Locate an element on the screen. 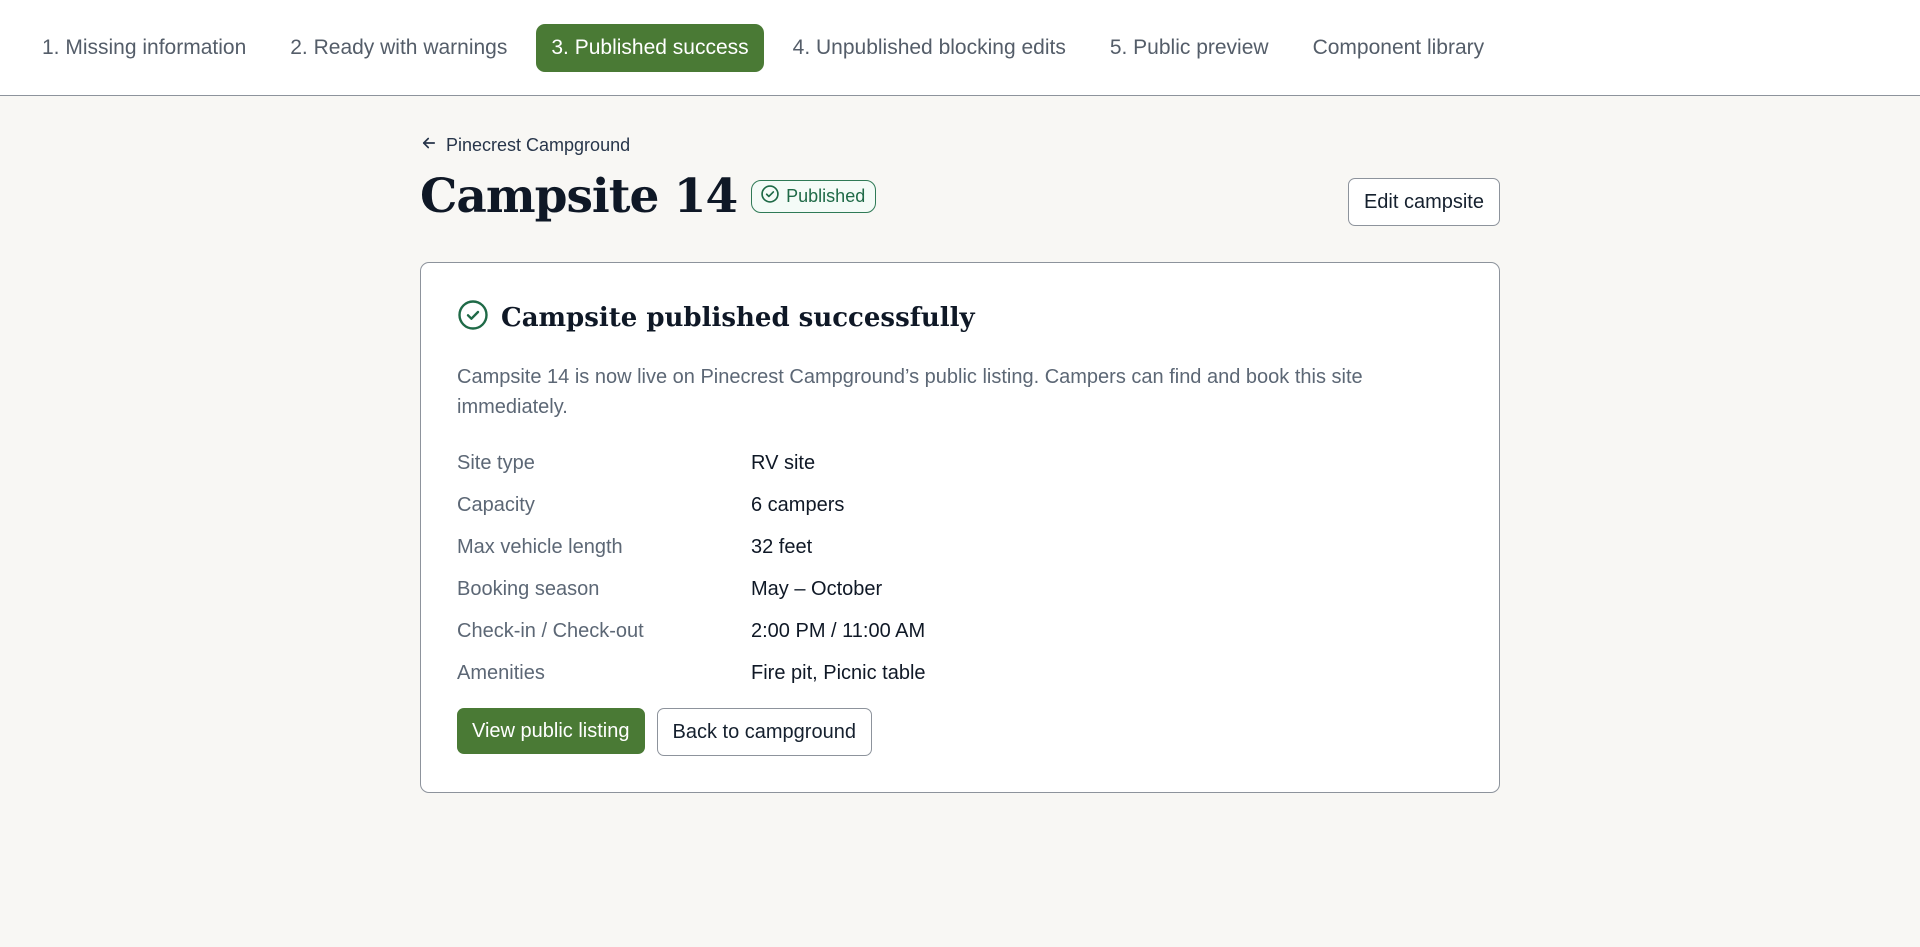  card-actions: View public listing Back to campground is located at coordinates (960, 732).